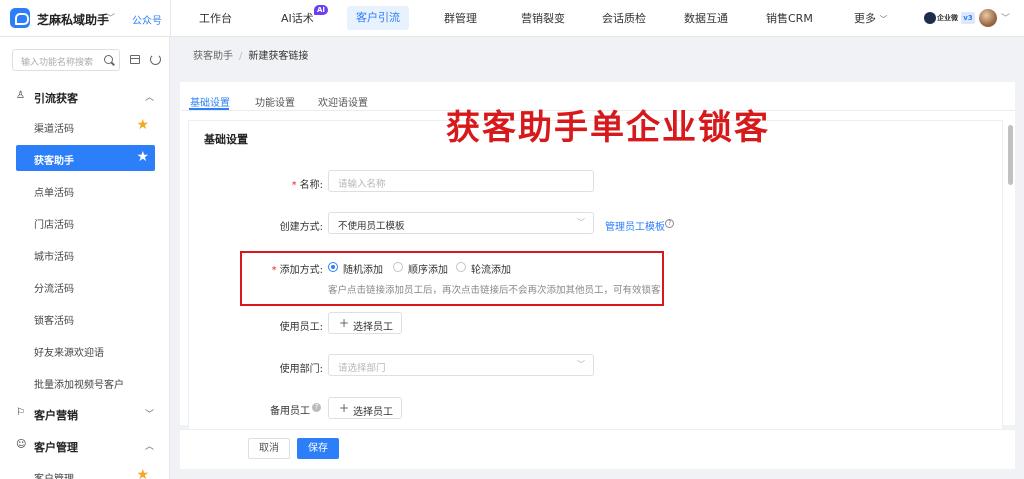 This screenshot has width=1024, height=479. I want to click on select-staff-label: 选择员工, so click(373, 327).